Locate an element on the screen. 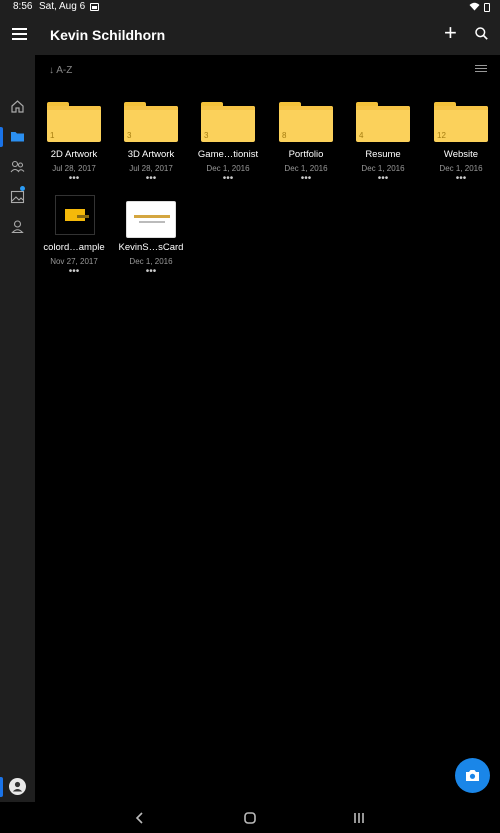 Image resolution: width=500 pixels, height=833 pixels. item-date: Nov 27, 2017 is located at coordinates (74, 261).